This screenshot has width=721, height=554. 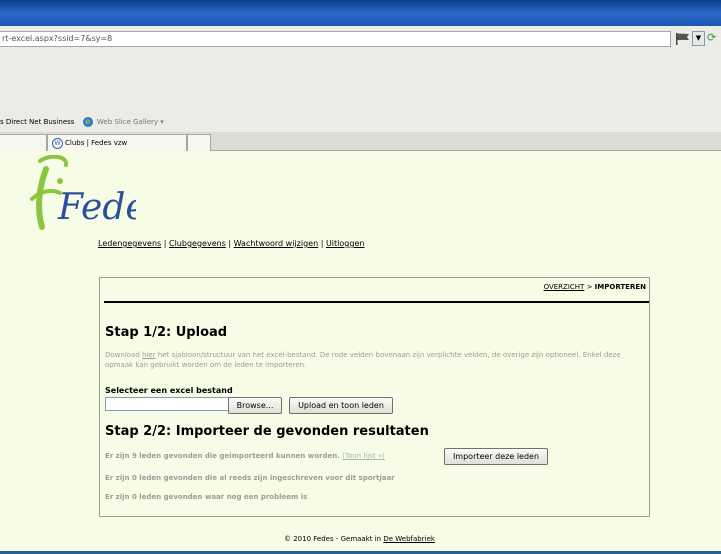 What do you see at coordinates (276, 243) in the screenshot?
I see `nav-wachtwoord-wijzigen: Wachtwoord wijzigen` at bounding box center [276, 243].